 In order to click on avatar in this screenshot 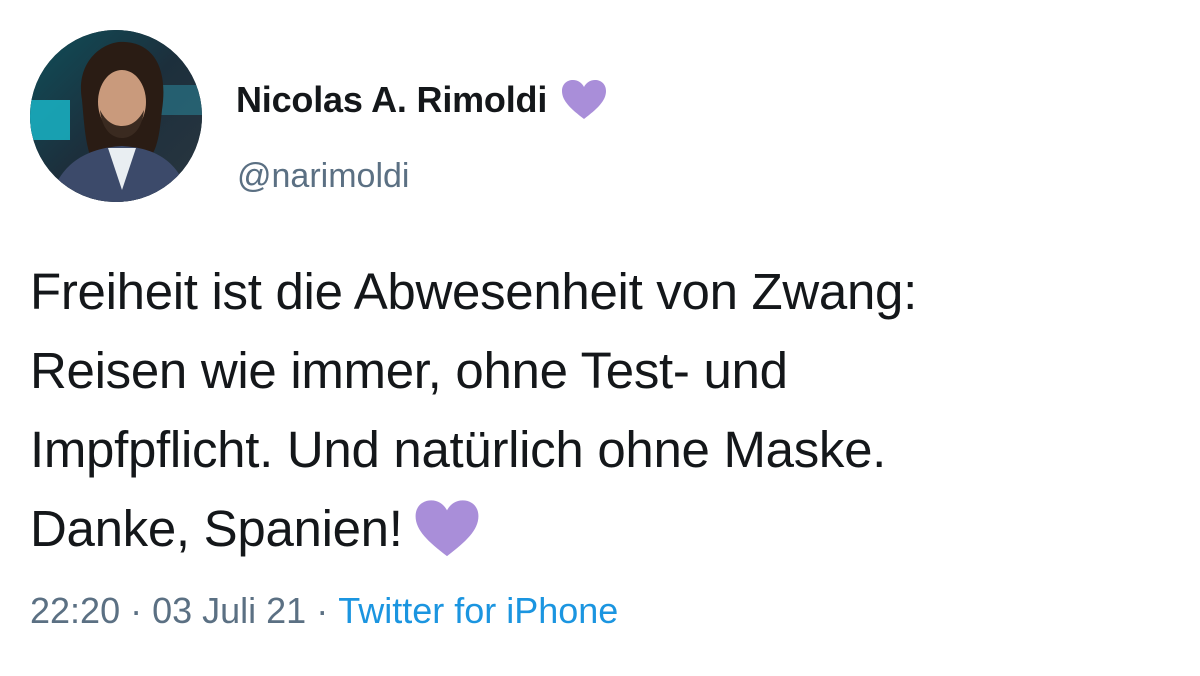, I will do `click(116, 116)`.